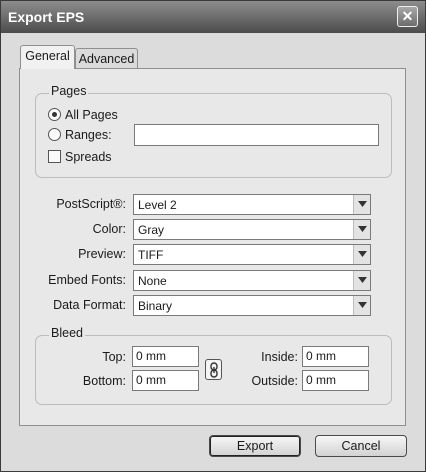 The height and width of the screenshot is (472, 426). I want to click on ranges-input, so click(256, 135).